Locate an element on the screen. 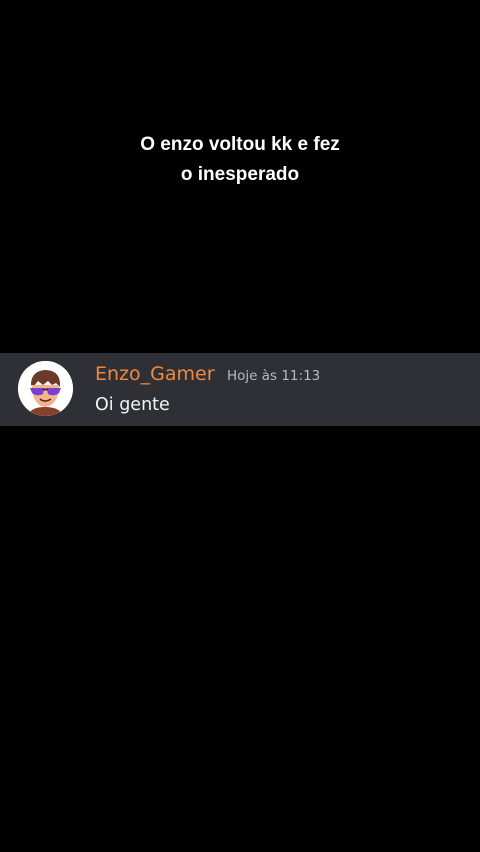 This screenshot has height=852, width=480. caption-line-2: o inesperado is located at coordinates (240, 174).